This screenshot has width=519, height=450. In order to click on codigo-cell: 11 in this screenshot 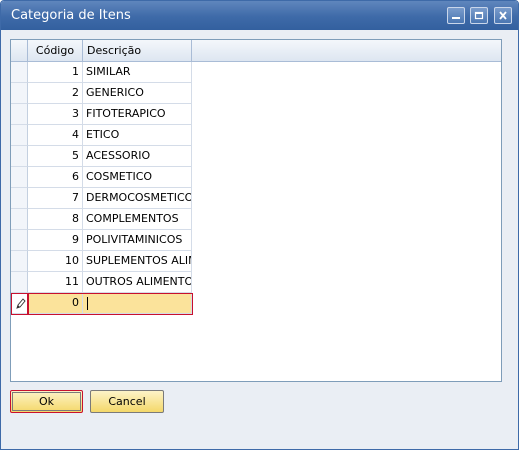, I will do `click(55, 282)`.